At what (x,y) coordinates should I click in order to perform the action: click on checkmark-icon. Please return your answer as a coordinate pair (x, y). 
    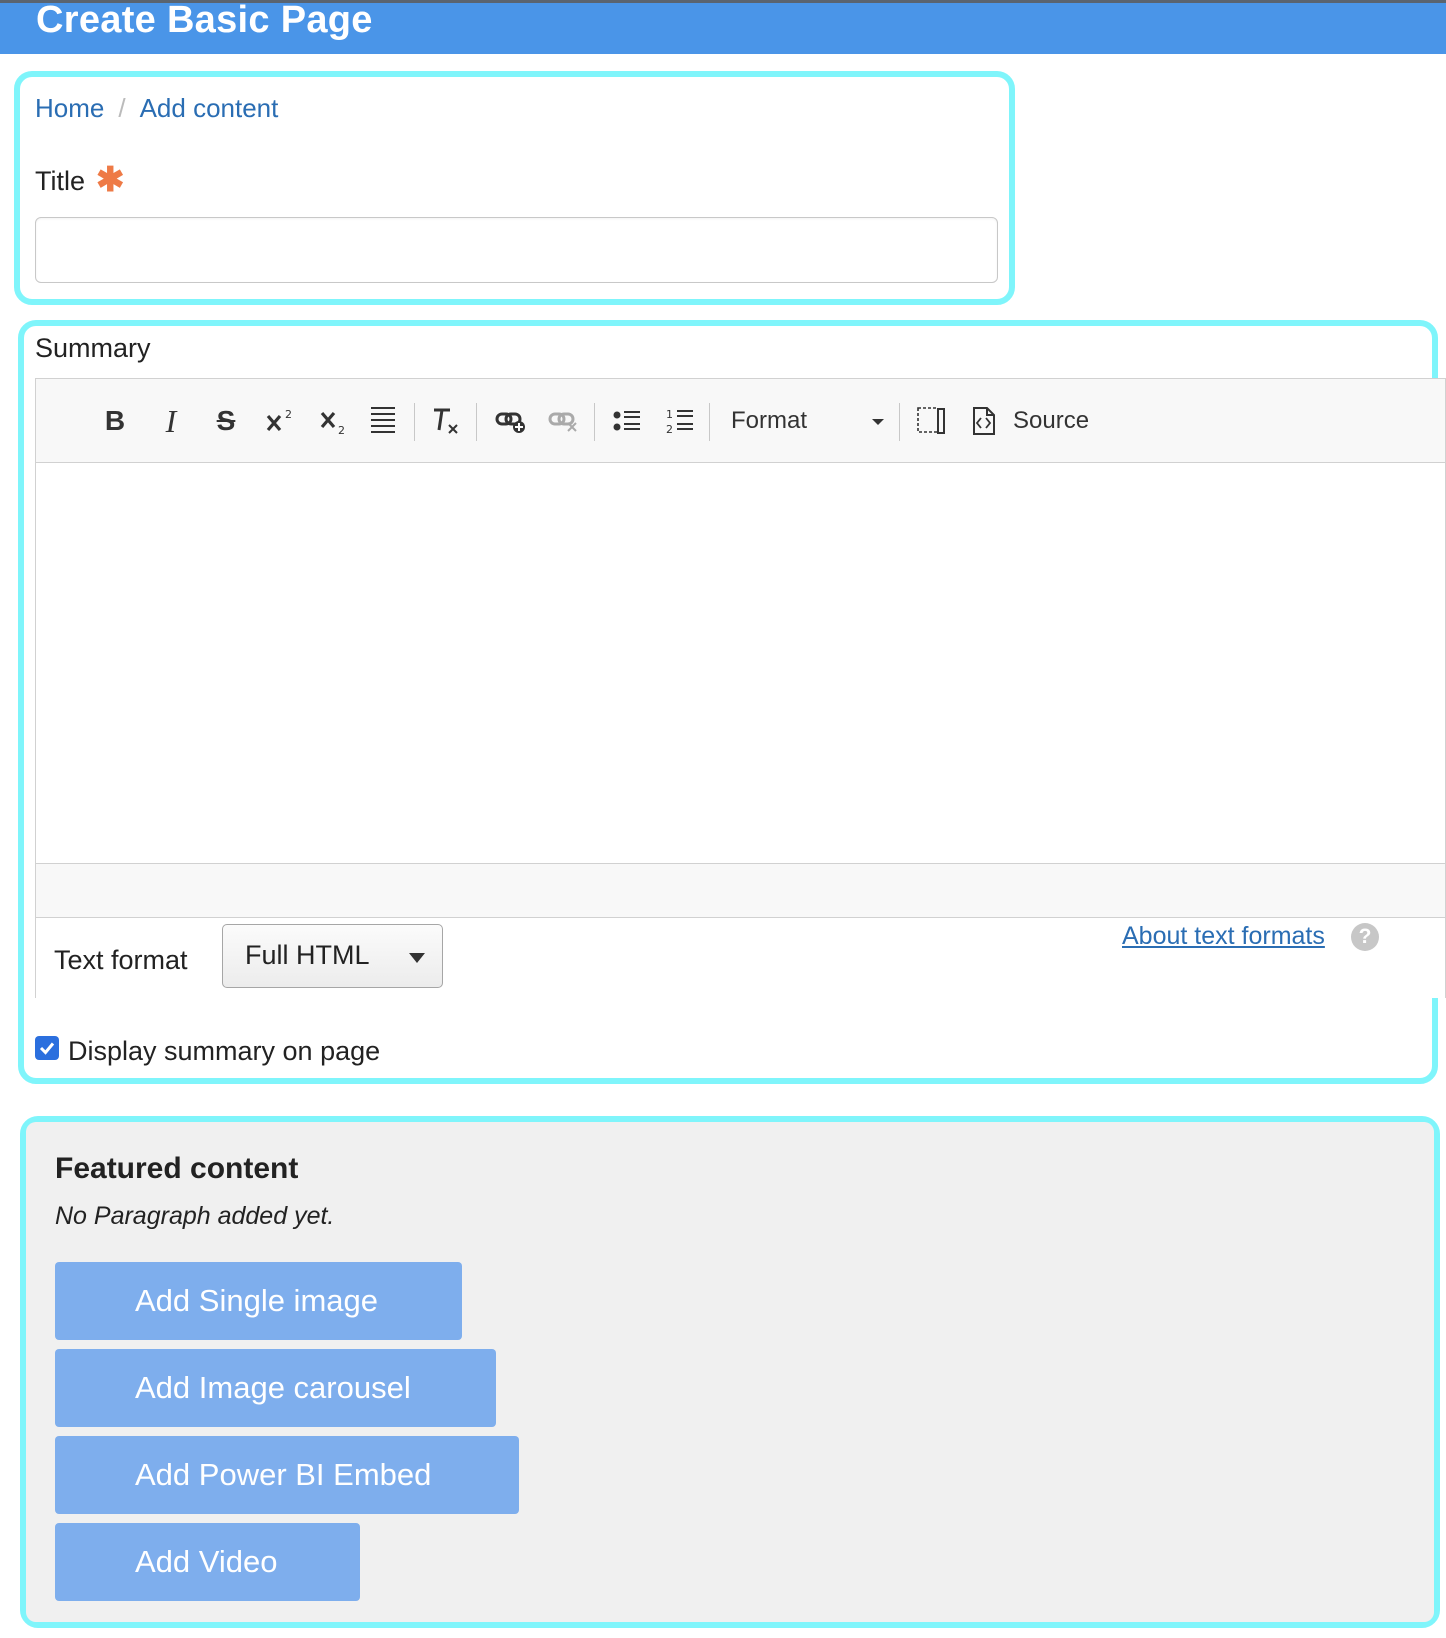
    Looking at the image, I should click on (47, 1048).